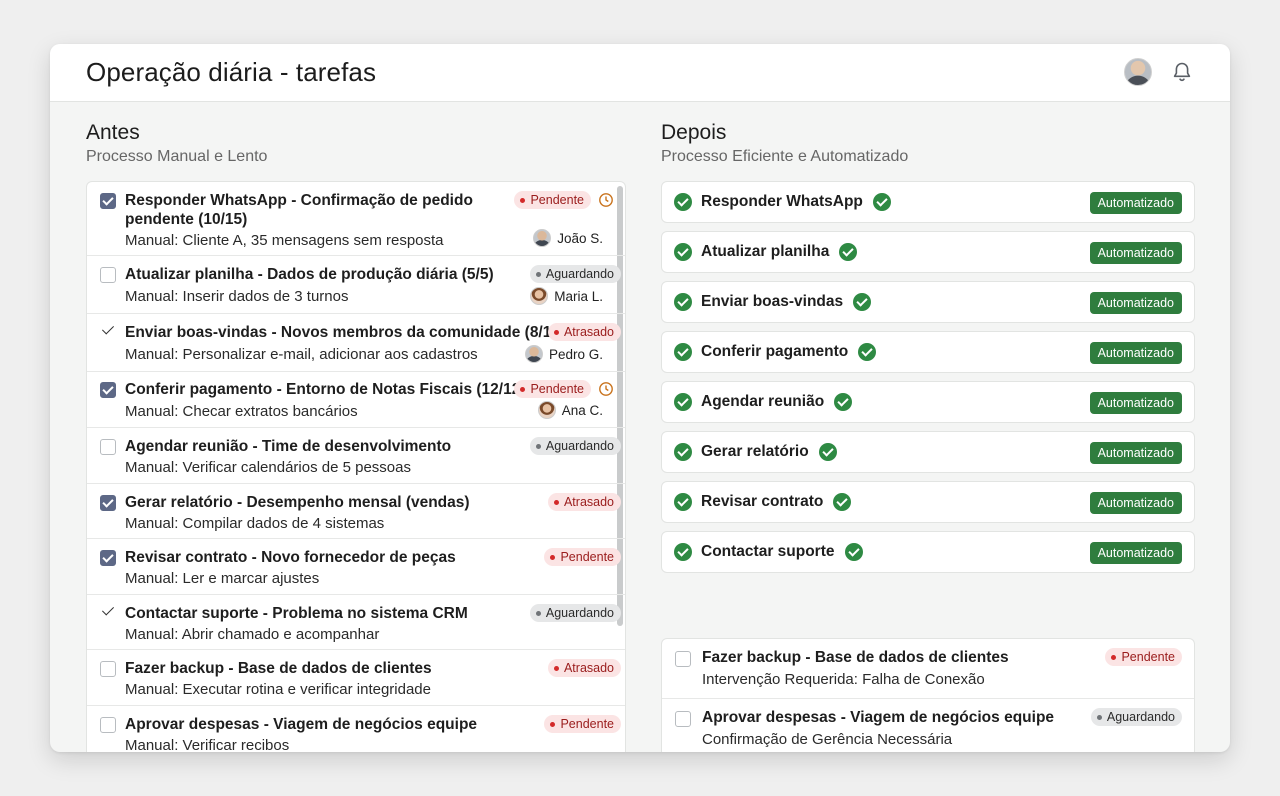  Describe the element at coordinates (928, 402) in the screenshot. I see `automated-task-card: Agendar reunião Automatizado` at that location.